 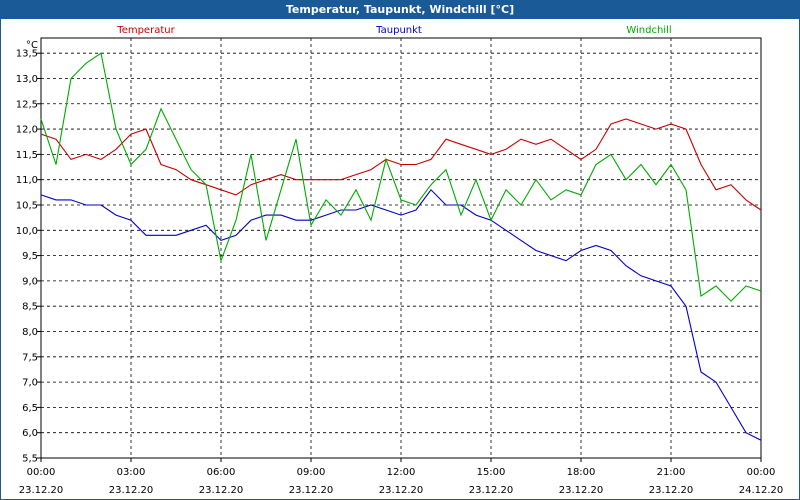 What do you see at coordinates (398, 30) in the screenshot?
I see `legend-label-taupunkt: Taupunkt` at bounding box center [398, 30].